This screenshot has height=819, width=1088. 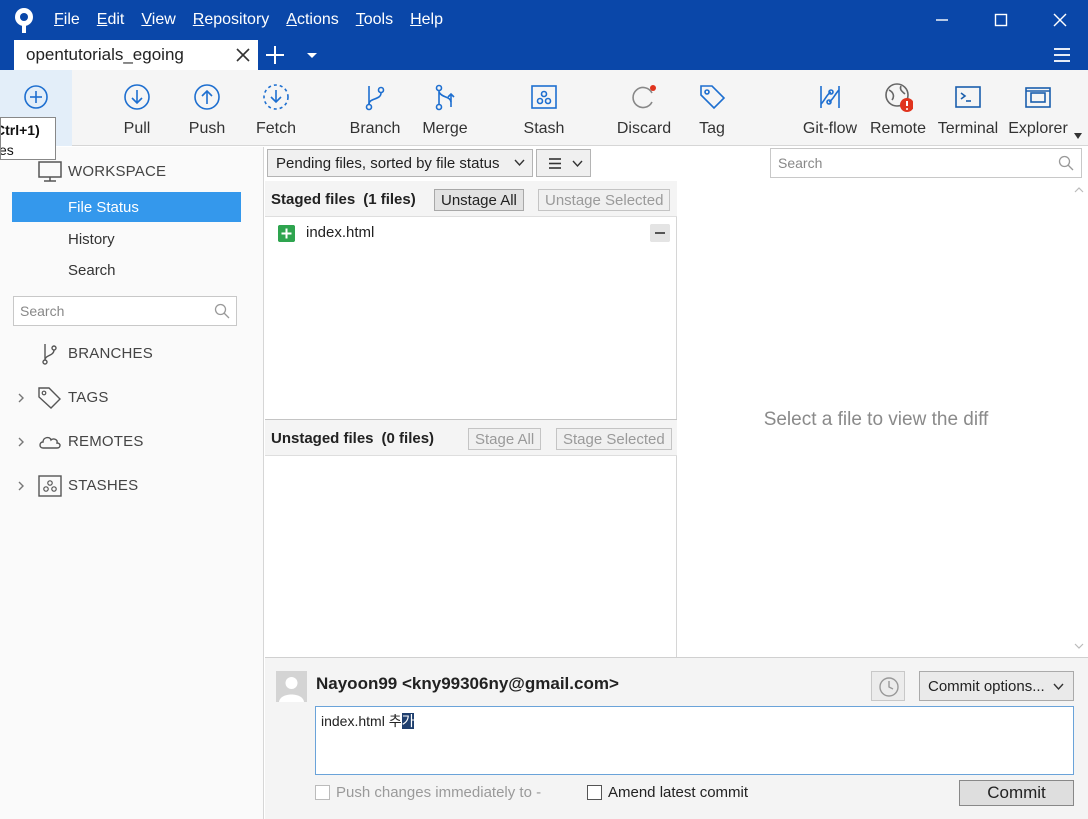 I want to click on commit-message-textarea: index.html 추가, so click(x=694, y=740).